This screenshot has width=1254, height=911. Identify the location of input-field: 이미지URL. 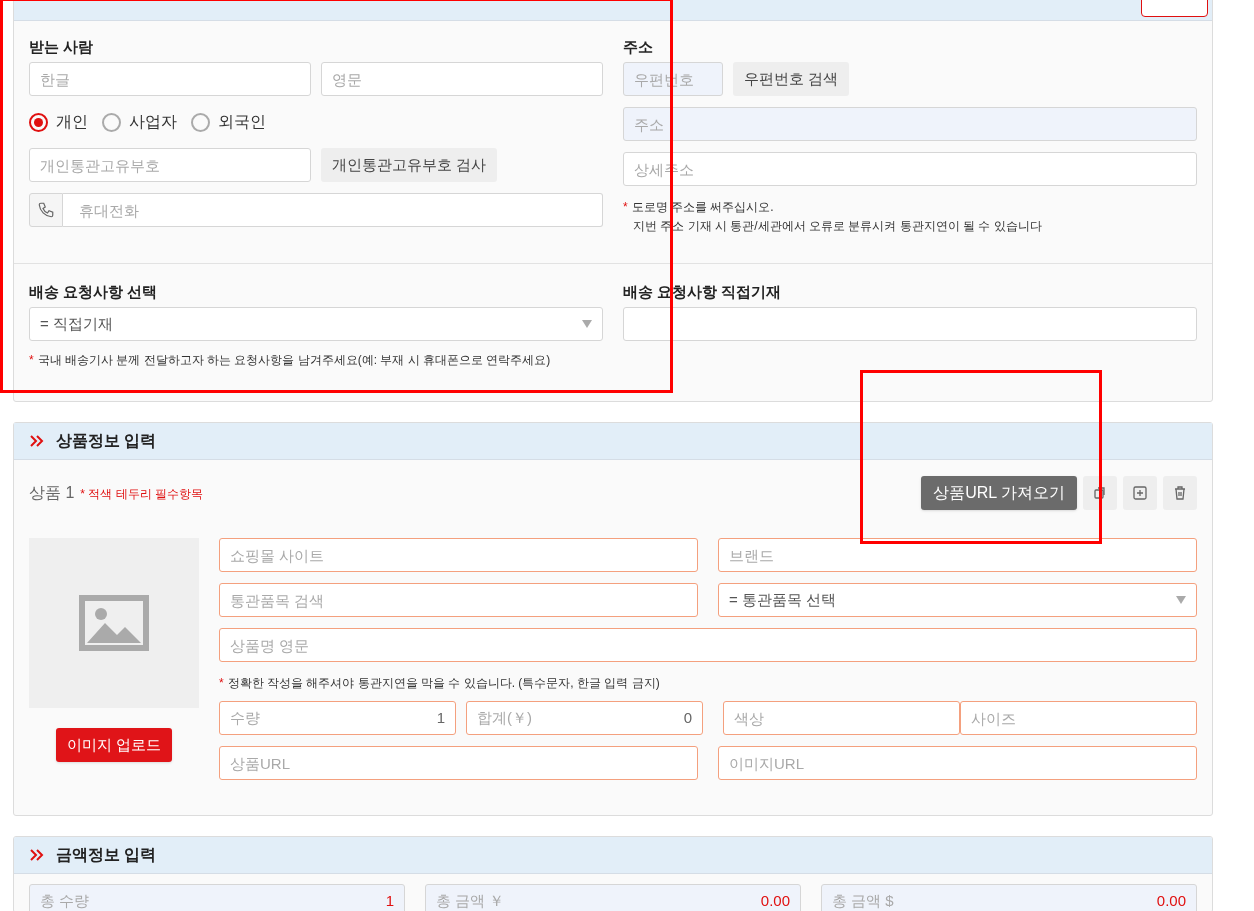
(957, 763).